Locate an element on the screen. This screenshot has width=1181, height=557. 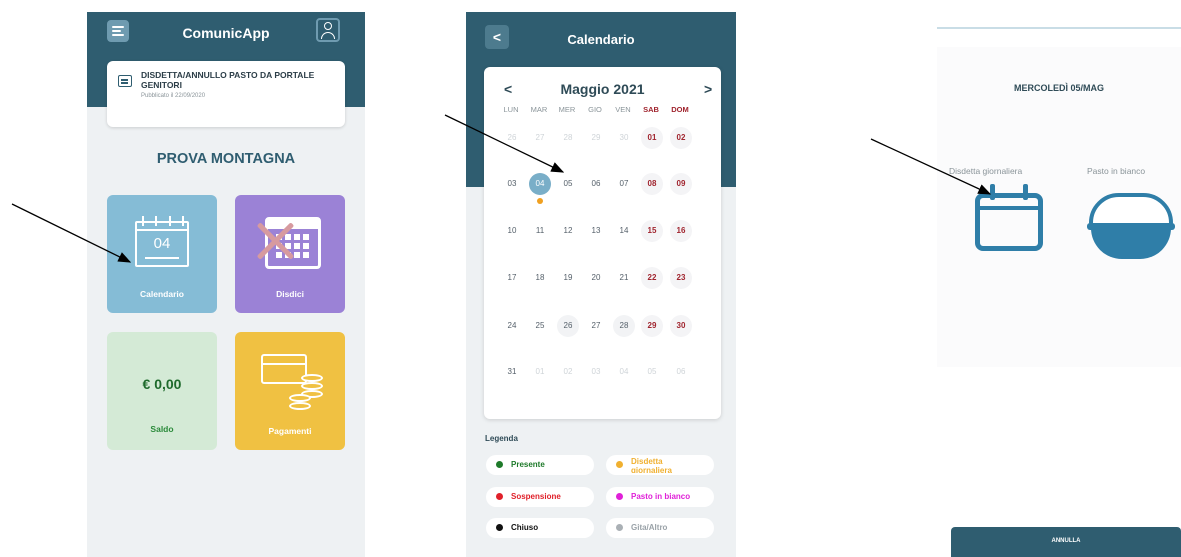
rice-bowl-icon is located at coordinates (1131, 227).